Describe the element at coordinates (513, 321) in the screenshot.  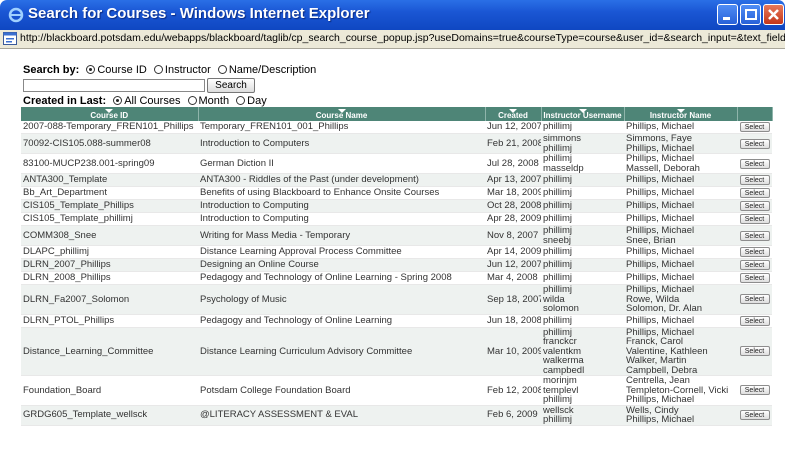
I see `created-cell: Jun 18, 2008` at that location.